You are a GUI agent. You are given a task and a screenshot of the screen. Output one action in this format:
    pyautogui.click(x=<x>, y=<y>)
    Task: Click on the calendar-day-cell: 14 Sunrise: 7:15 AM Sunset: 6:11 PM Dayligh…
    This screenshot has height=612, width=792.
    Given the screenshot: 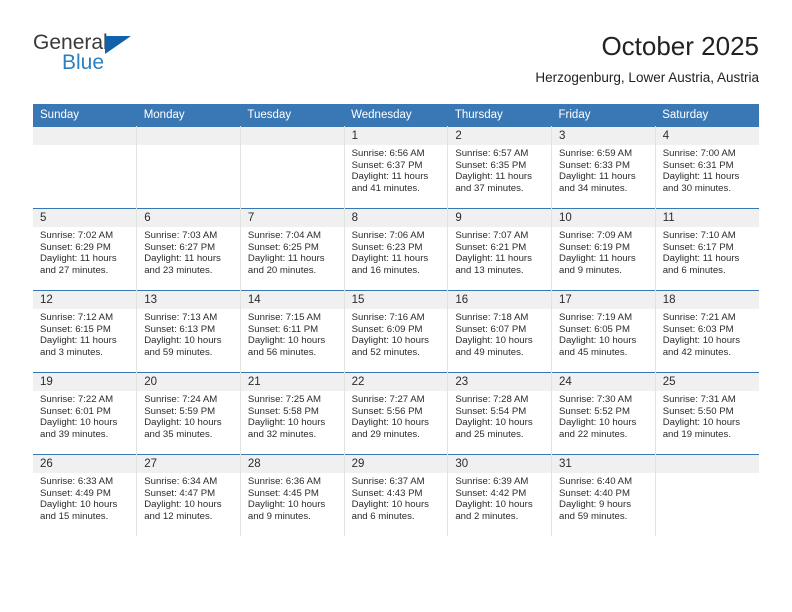 What is the action you would take?
    pyautogui.click(x=292, y=331)
    